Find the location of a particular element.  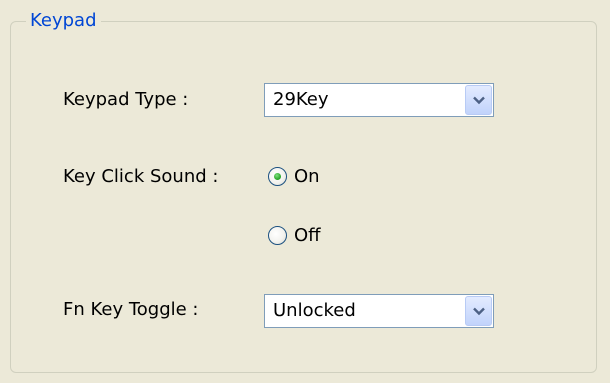

fn-key-toggle-select: Unlocked is located at coordinates (379, 311).